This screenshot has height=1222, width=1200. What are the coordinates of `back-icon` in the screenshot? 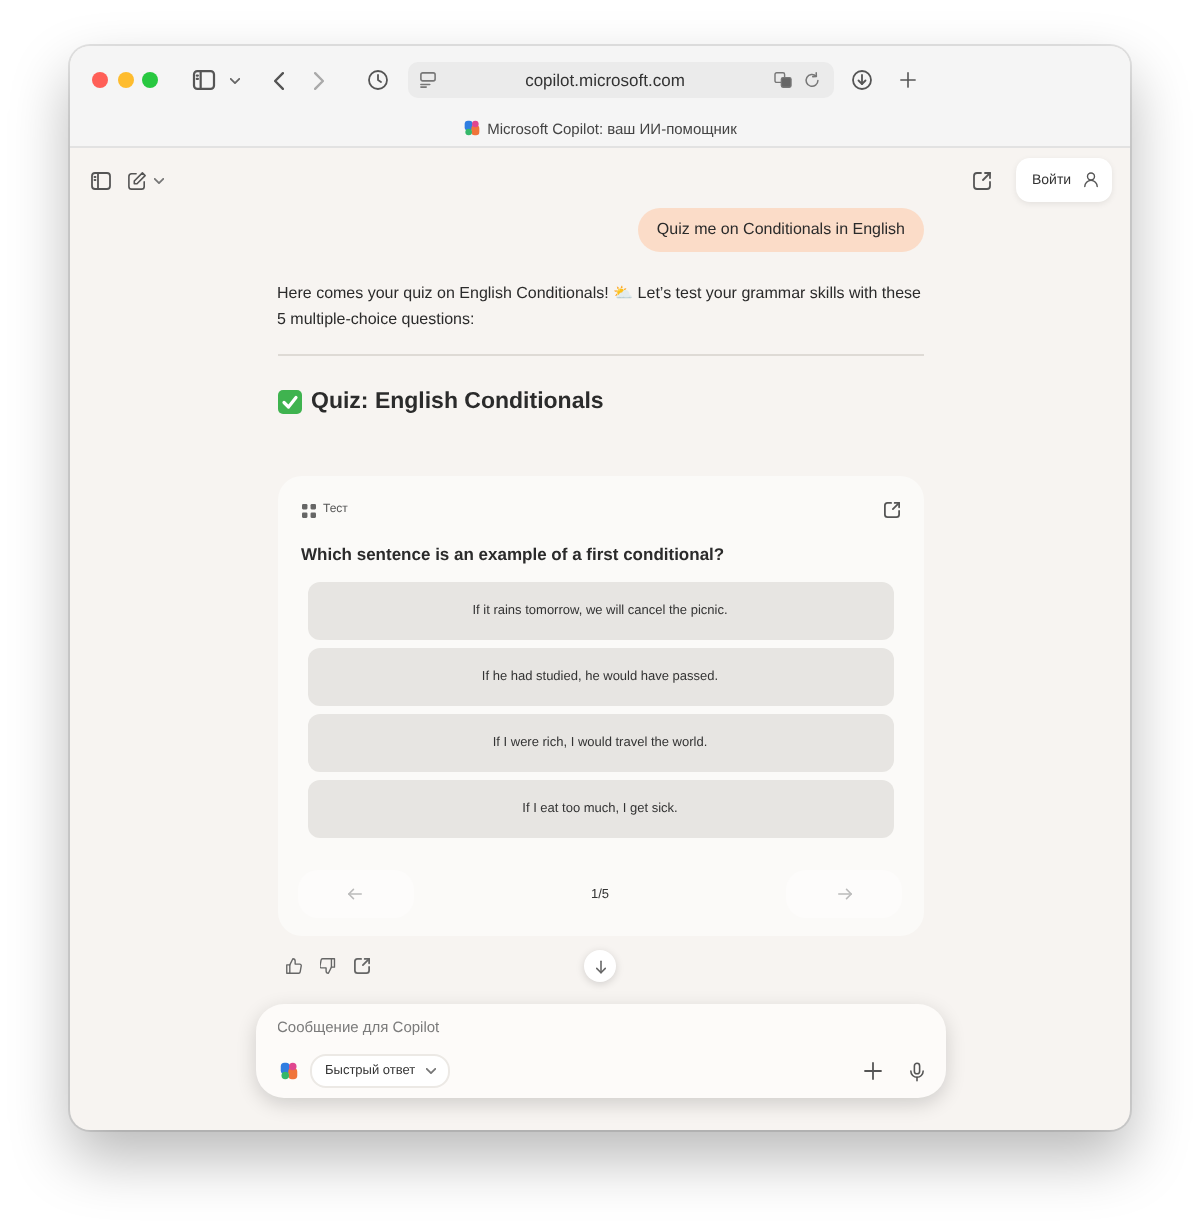 It's located at (279, 80).